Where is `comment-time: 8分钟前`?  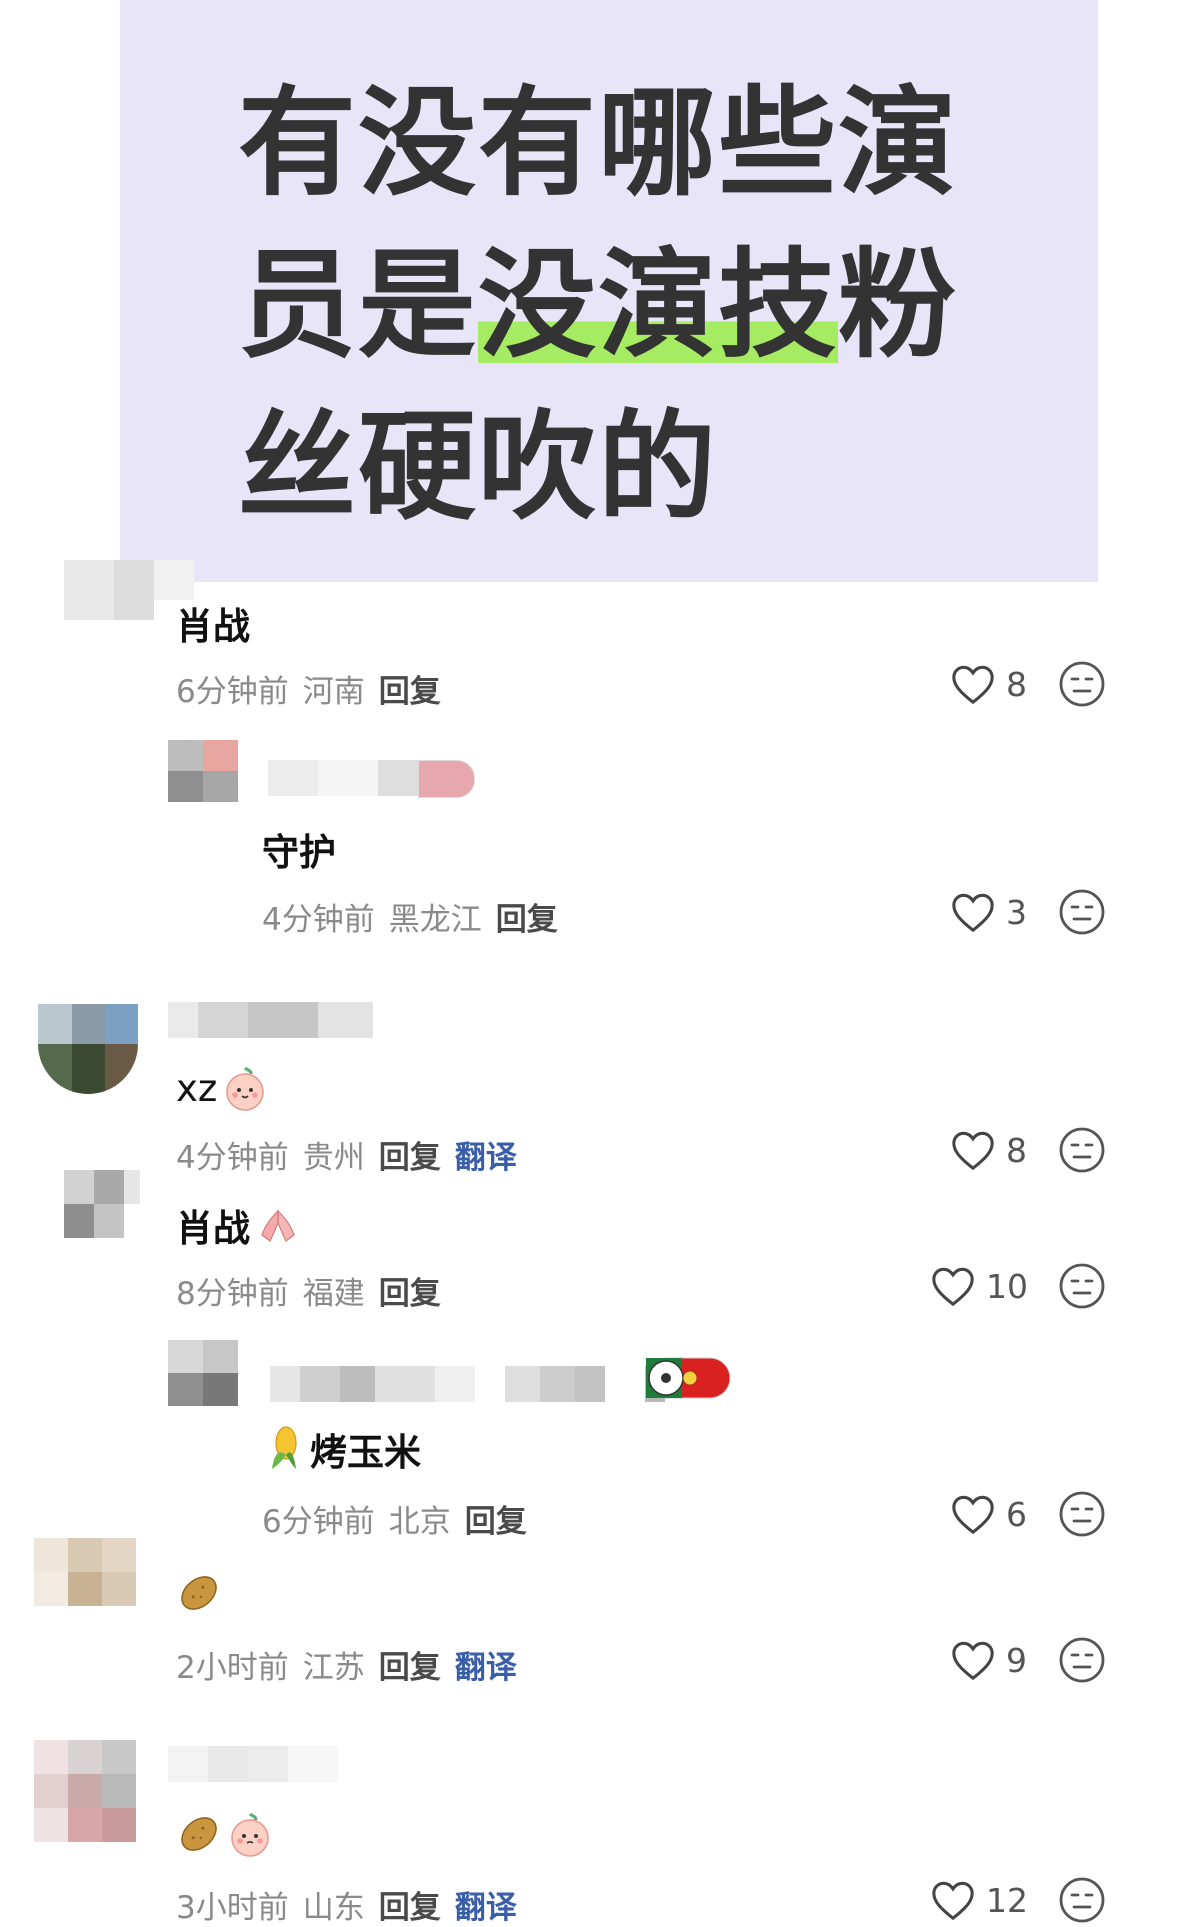
comment-time: 8分钟前 is located at coordinates (232, 1294).